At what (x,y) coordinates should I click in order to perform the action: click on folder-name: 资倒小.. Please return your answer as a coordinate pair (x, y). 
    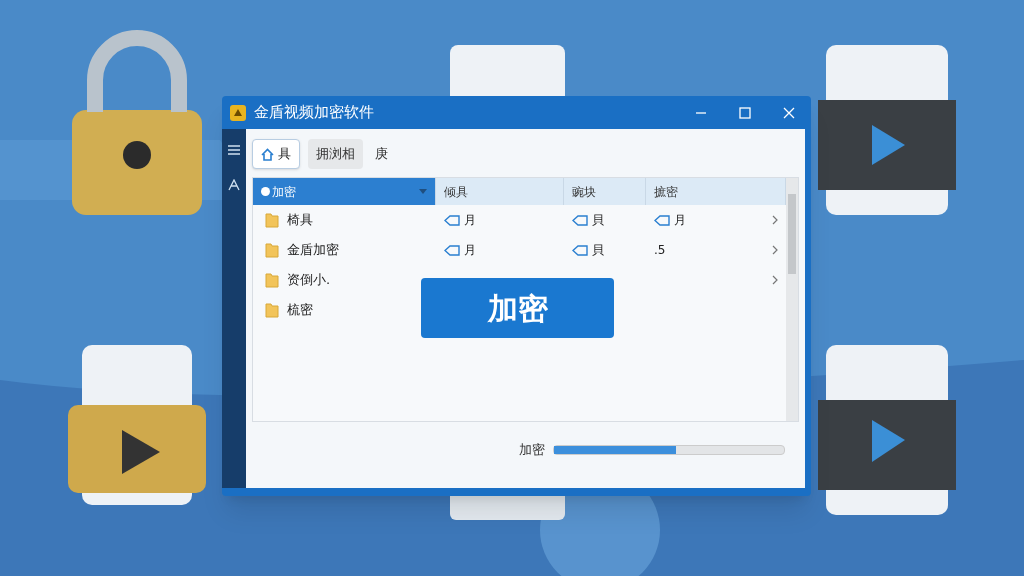
    Looking at the image, I should click on (309, 280).